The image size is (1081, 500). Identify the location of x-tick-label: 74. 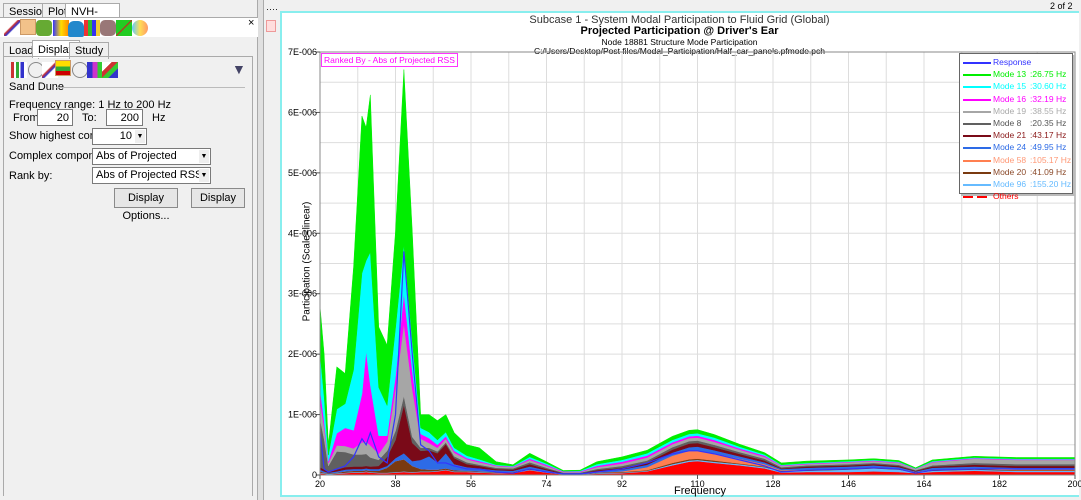
(546, 484).